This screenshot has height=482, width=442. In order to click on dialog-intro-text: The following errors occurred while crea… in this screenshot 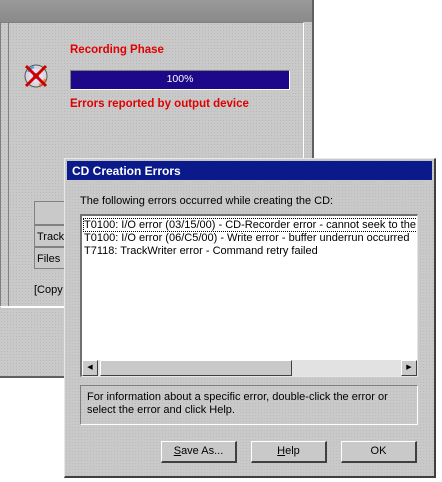, I will do `click(207, 201)`.